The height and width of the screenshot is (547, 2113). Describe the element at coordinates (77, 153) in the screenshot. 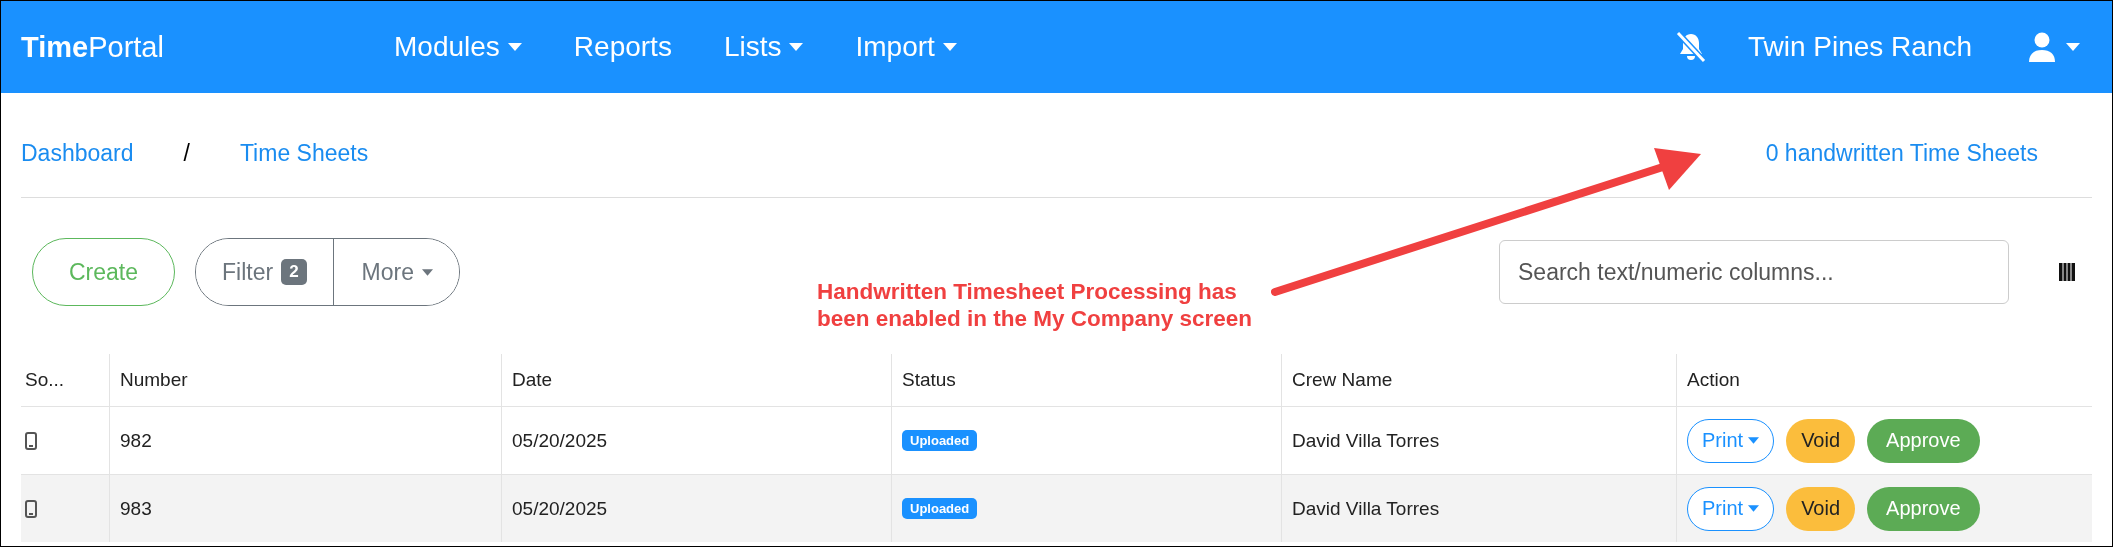

I see `breadcrumb-link: Dashboard` at that location.